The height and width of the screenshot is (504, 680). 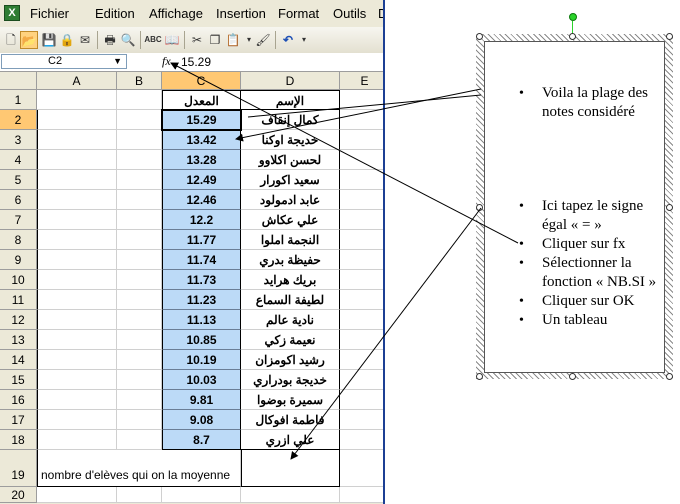 What do you see at coordinates (386, 333) in the screenshot?
I see `arrow-to-result-cell` at bounding box center [386, 333].